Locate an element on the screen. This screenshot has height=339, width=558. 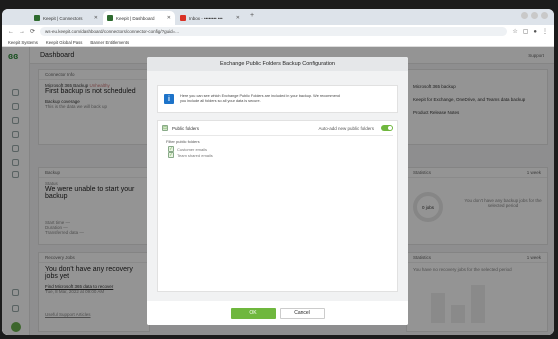
folder-row: ✓ Team shared emails is located at coordinates (280, 155).